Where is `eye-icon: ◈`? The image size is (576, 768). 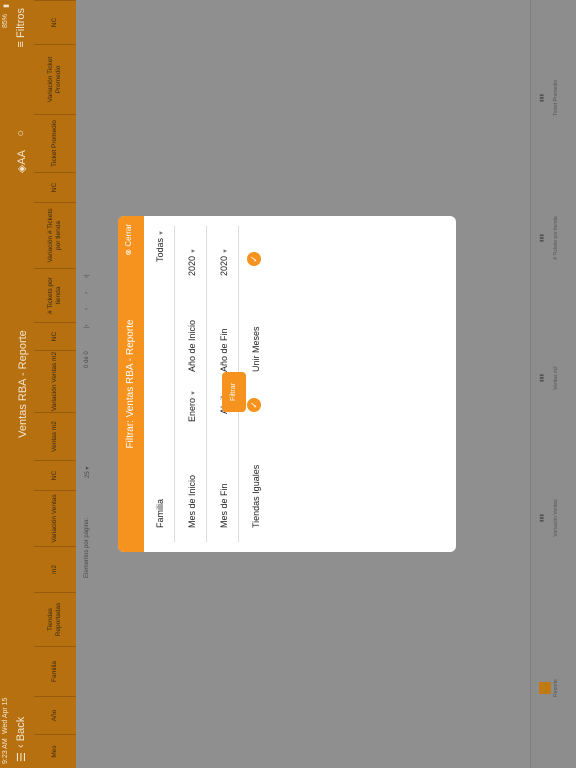
eye-icon: ◈ is located at coordinates (22, 169).